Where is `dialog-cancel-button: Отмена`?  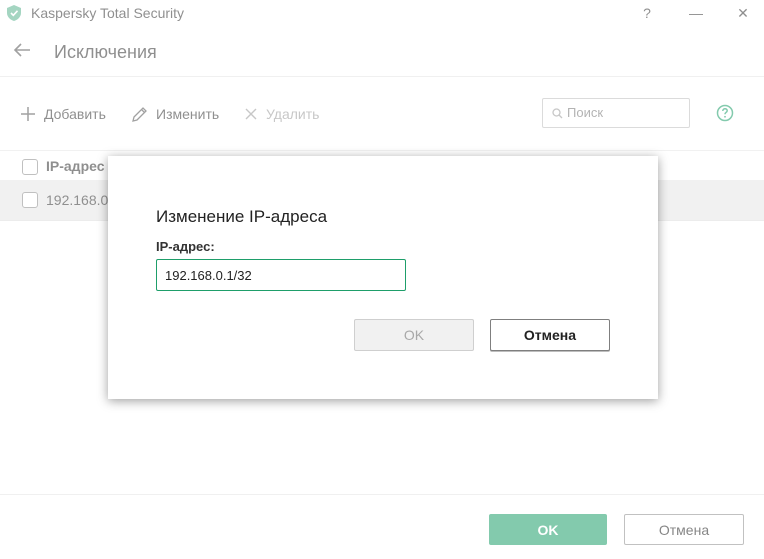 dialog-cancel-button: Отмена is located at coordinates (550, 335).